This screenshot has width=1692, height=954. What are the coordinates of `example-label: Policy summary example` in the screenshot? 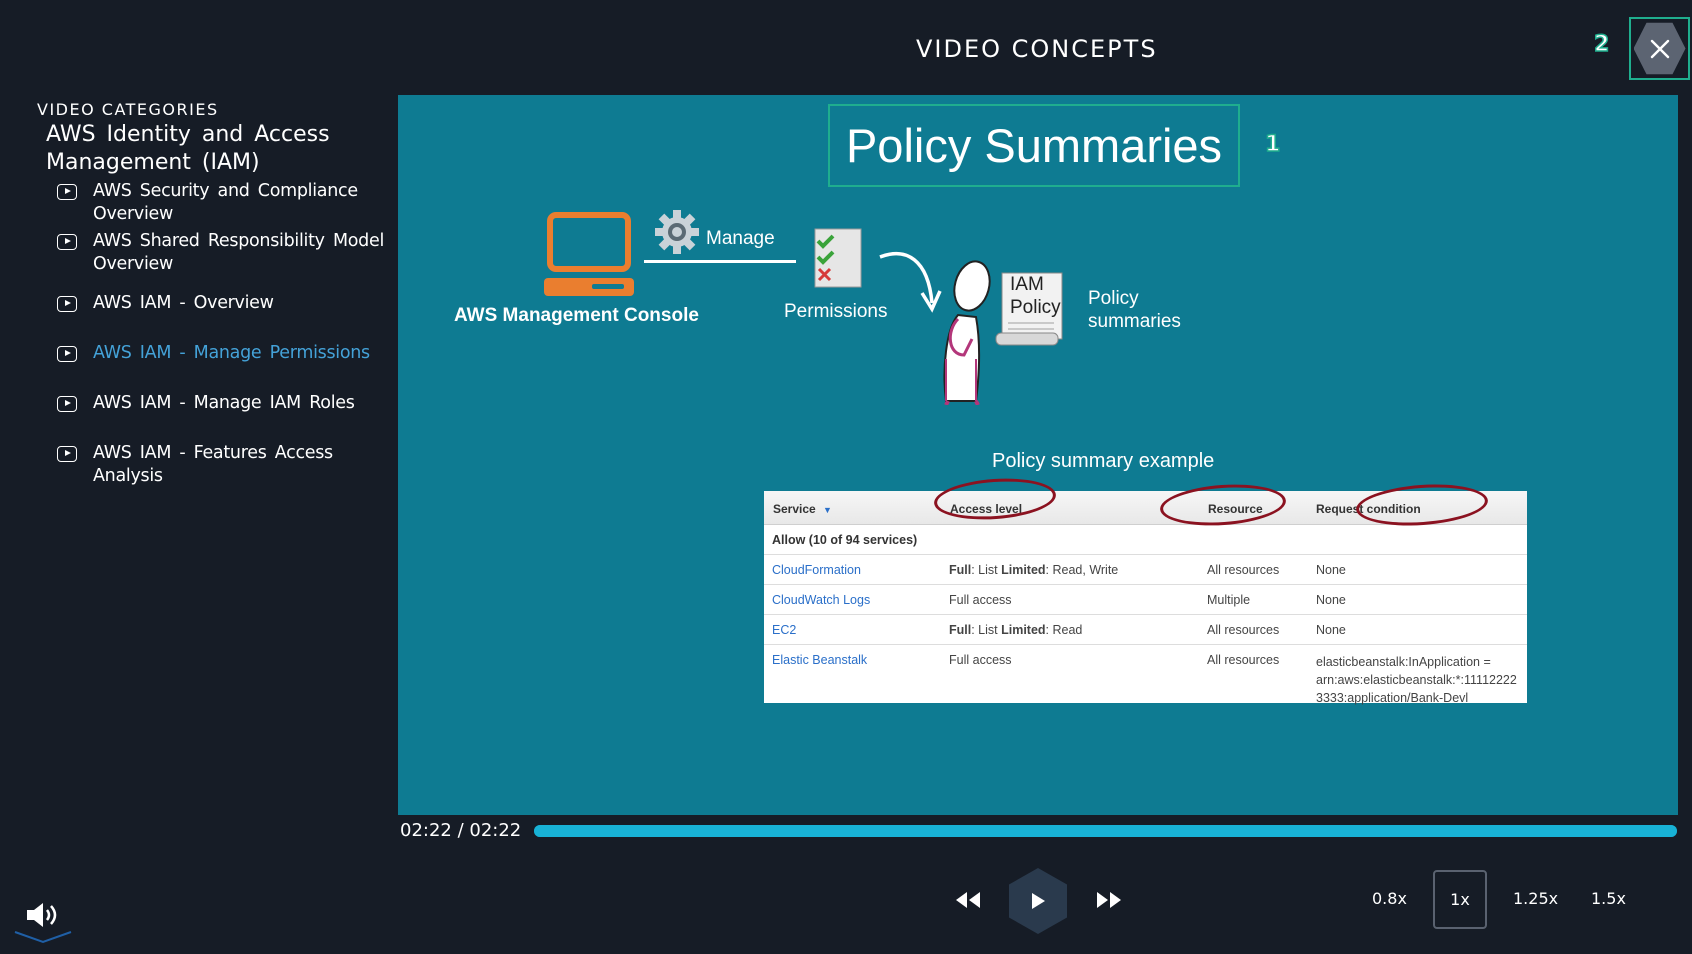 It's located at (1103, 461).